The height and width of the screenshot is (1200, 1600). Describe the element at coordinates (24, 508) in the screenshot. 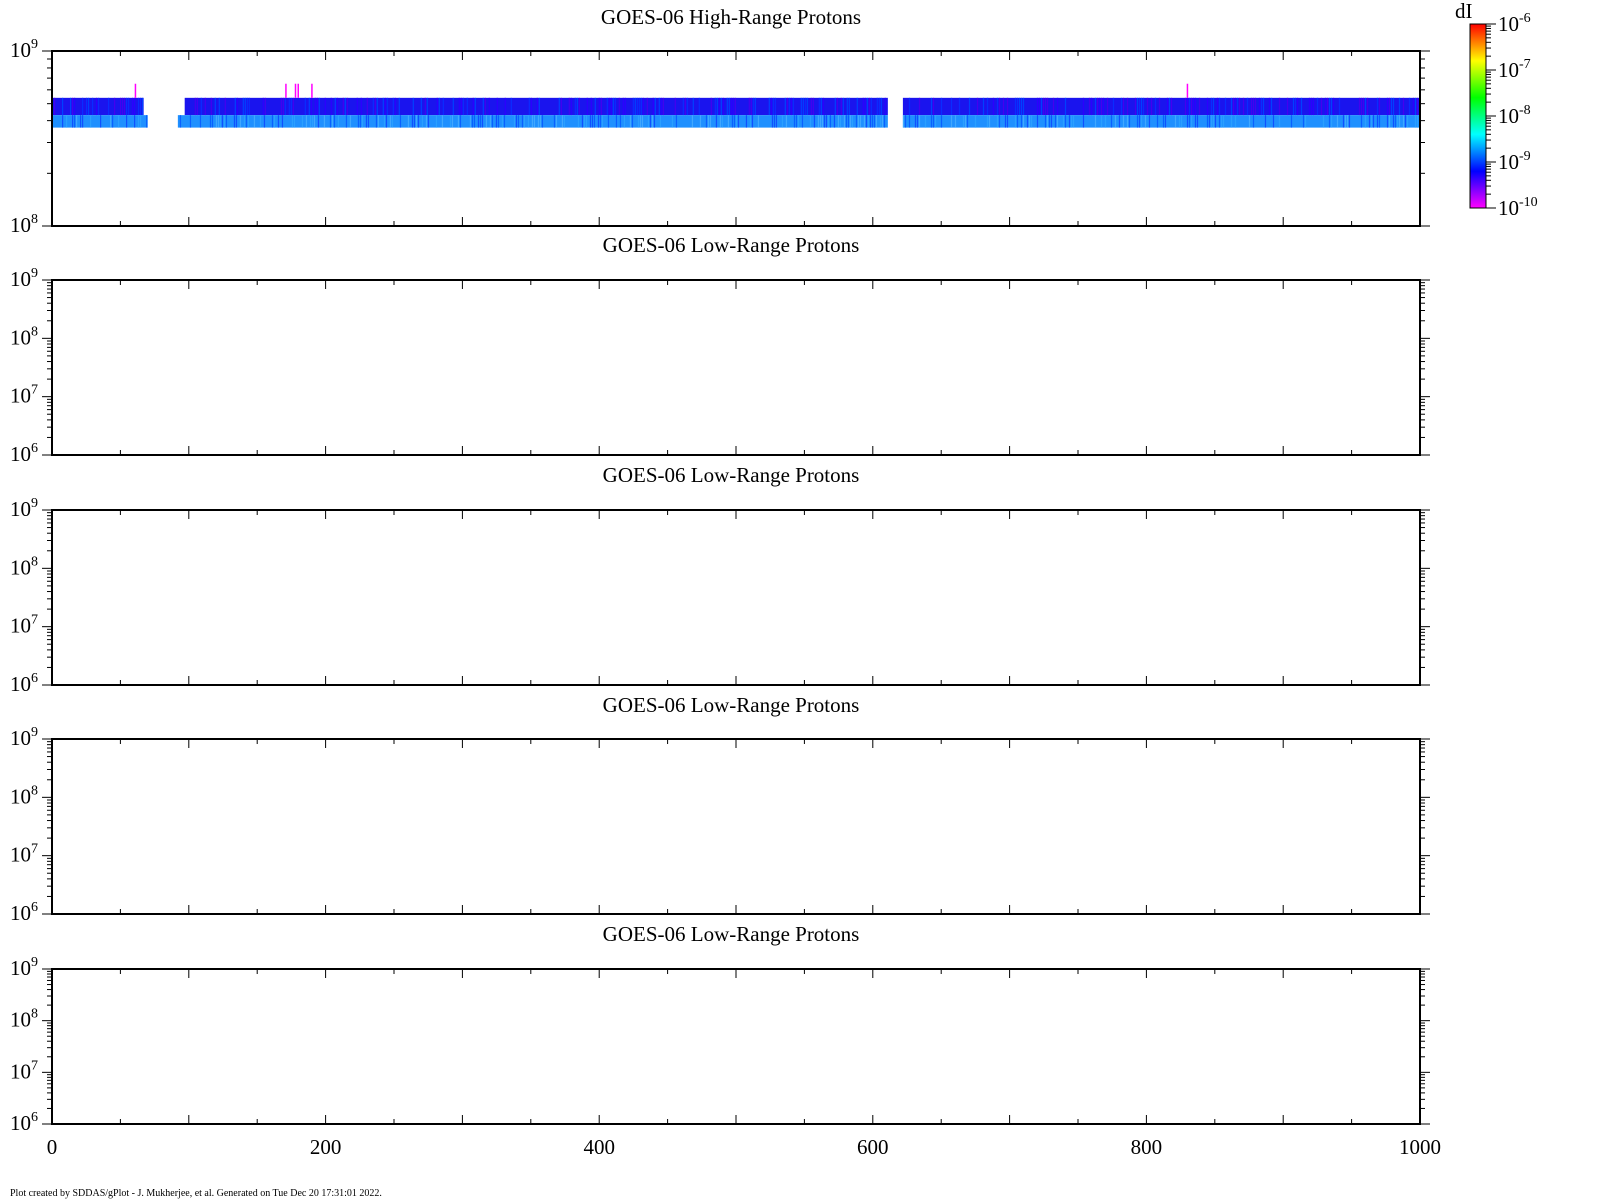

I see `y-tick-label: 109` at that location.